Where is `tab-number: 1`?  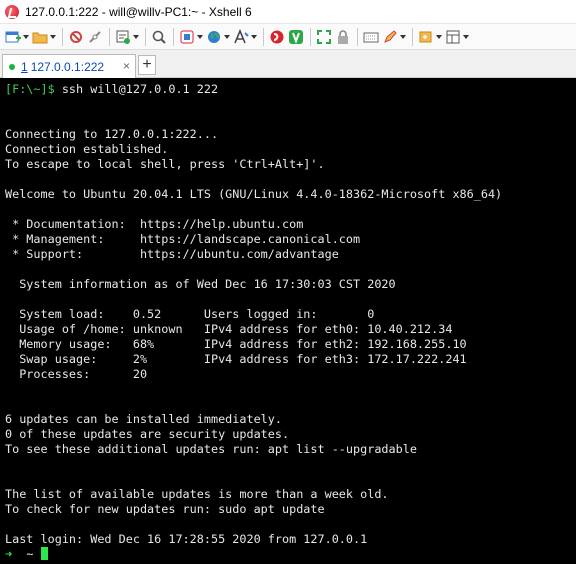
tab-number: 1 is located at coordinates (24, 66).